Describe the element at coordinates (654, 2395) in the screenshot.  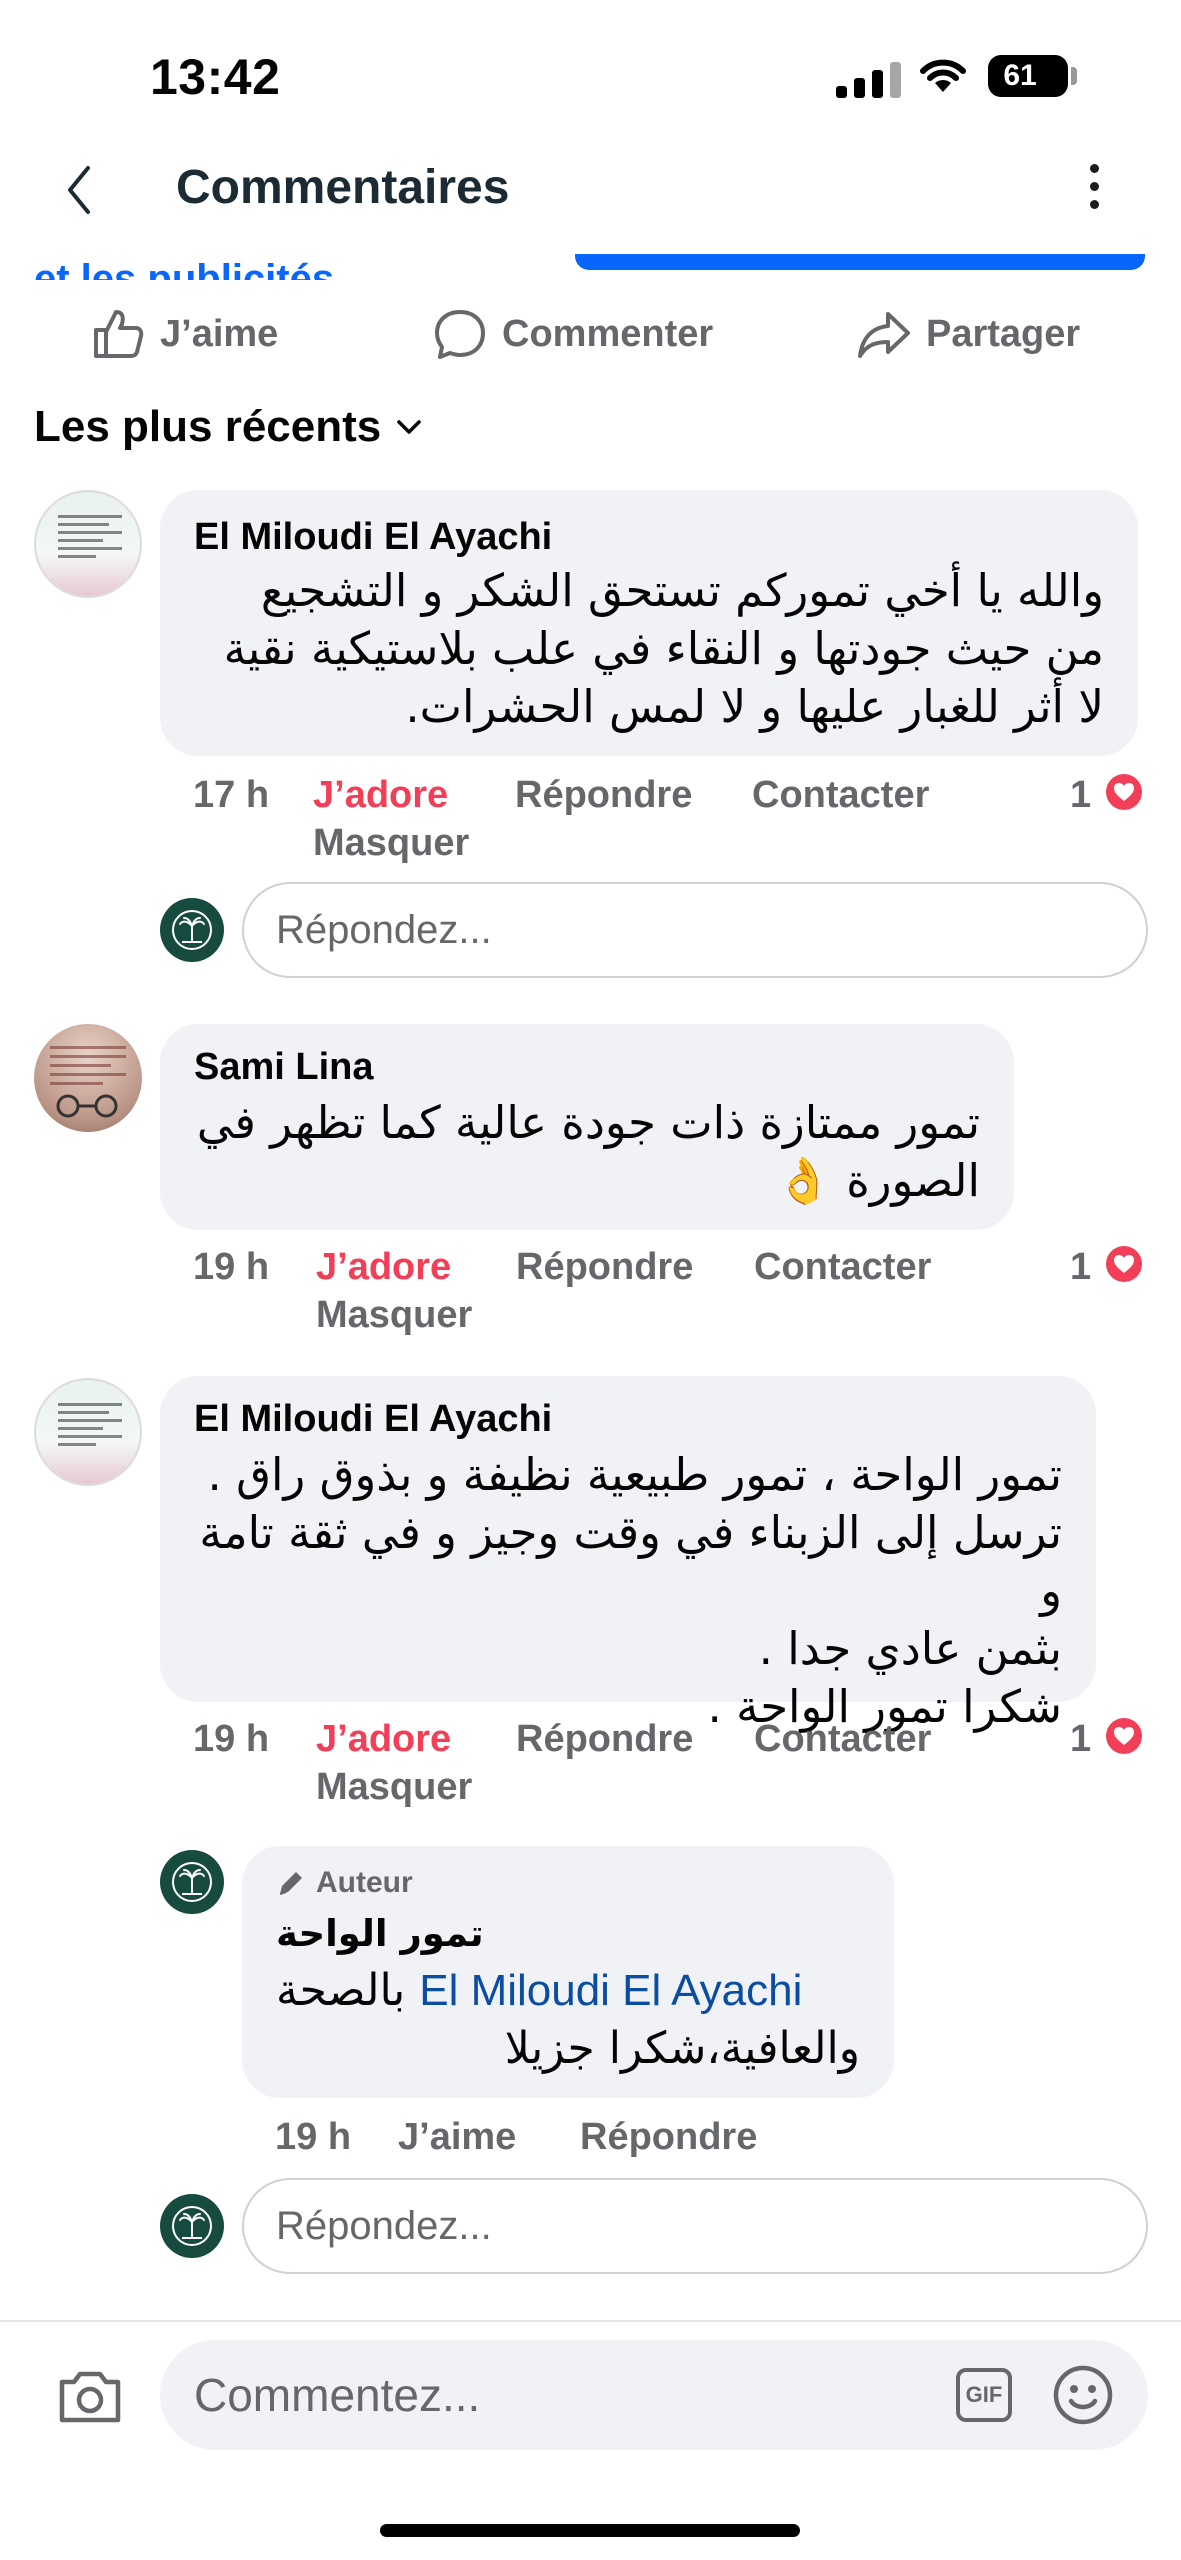
I see `comment-composer: Commentez... GIF` at that location.